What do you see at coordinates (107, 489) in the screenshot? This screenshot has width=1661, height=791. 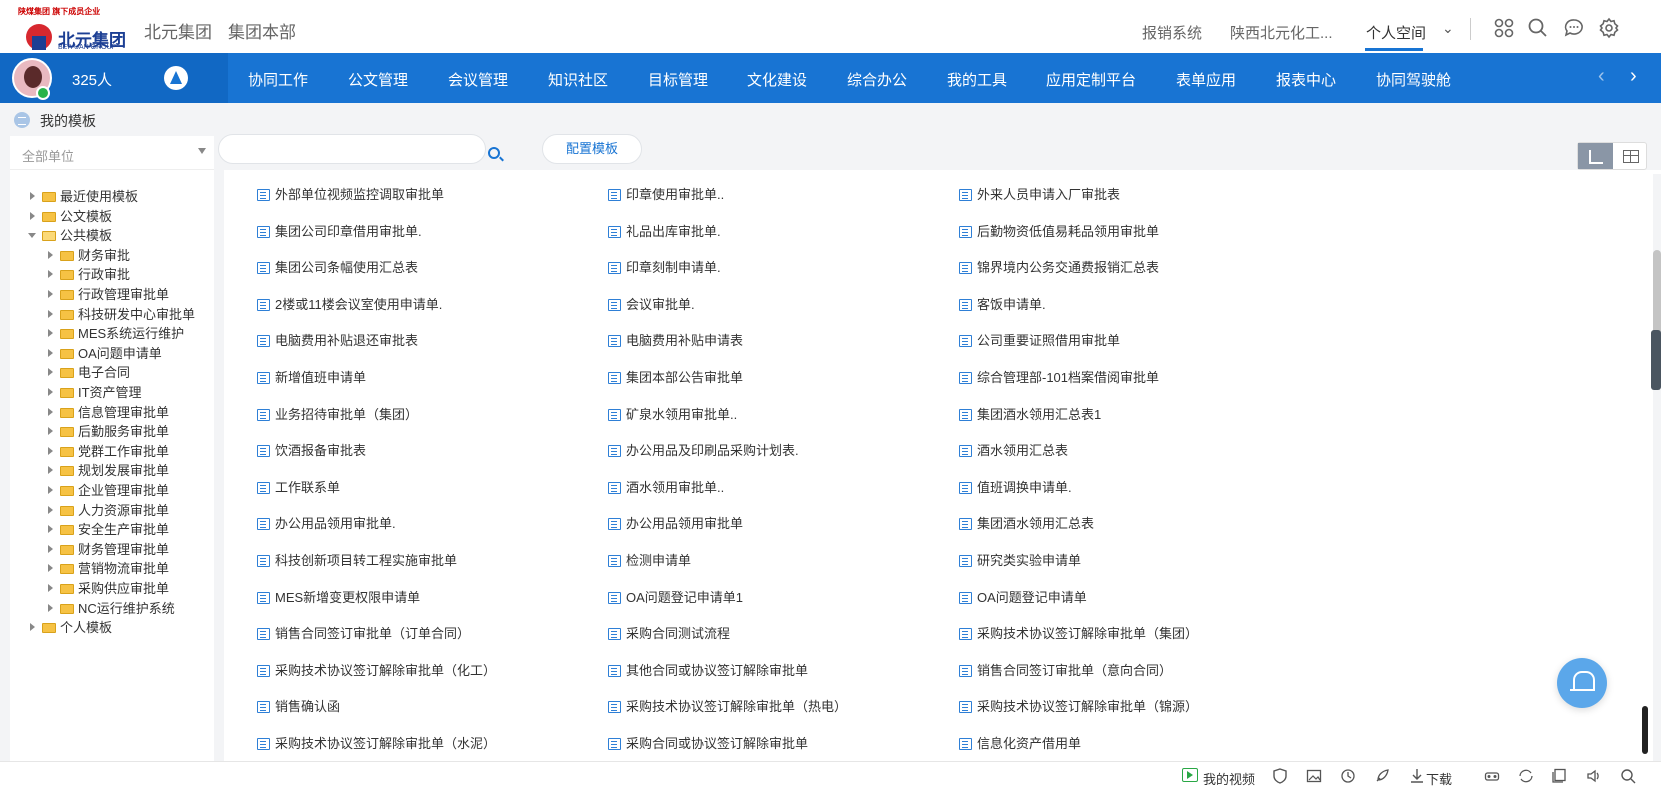 I see `tree-node: 企业管理审批单` at bounding box center [107, 489].